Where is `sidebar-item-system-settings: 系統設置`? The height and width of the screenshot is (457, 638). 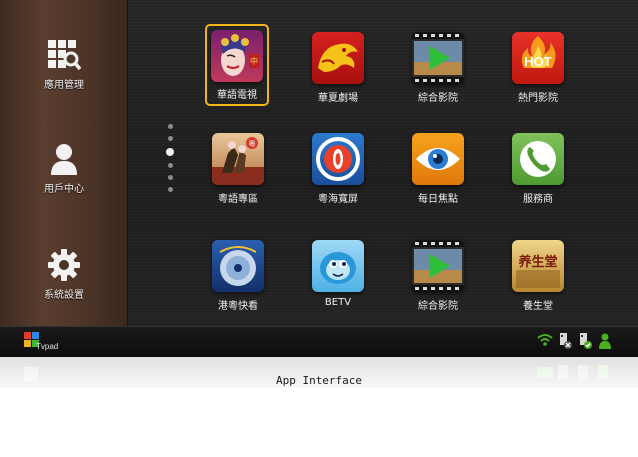
sidebar-item-system-settings: 系統設置 is located at coordinates (64, 288).